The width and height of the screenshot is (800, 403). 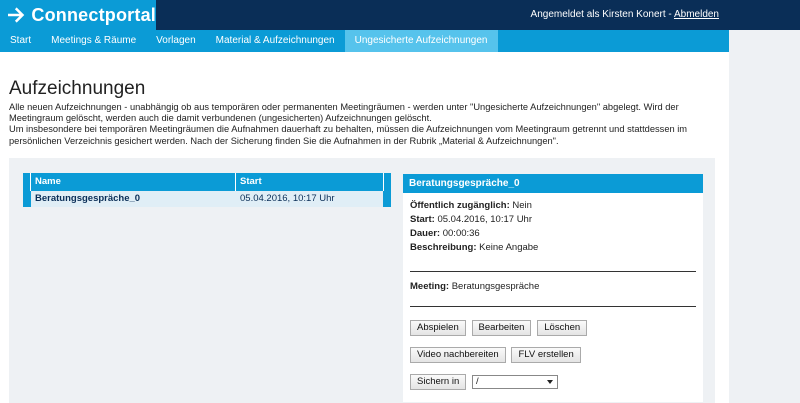 What do you see at coordinates (16, 15) in the screenshot?
I see `arrow-right-icon` at bounding box center [16, 15].